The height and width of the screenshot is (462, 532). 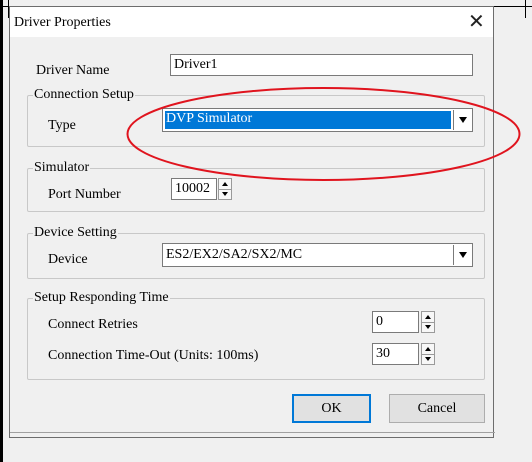 I want to click on connection-timeout-spinner, so click(x=428, y=354).